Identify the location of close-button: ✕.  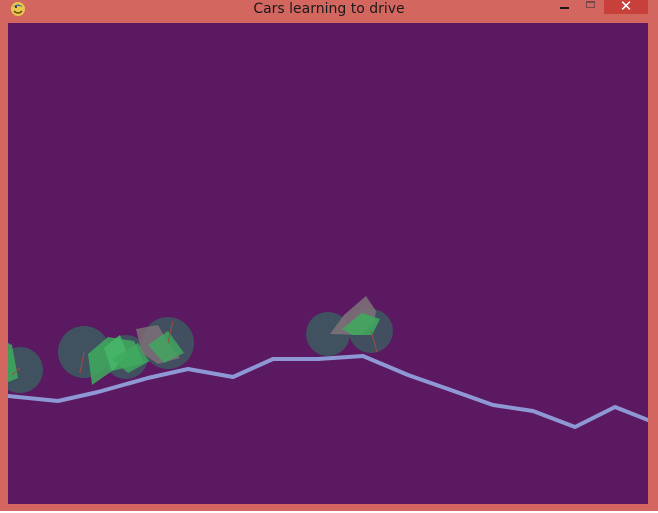
(626, 7).